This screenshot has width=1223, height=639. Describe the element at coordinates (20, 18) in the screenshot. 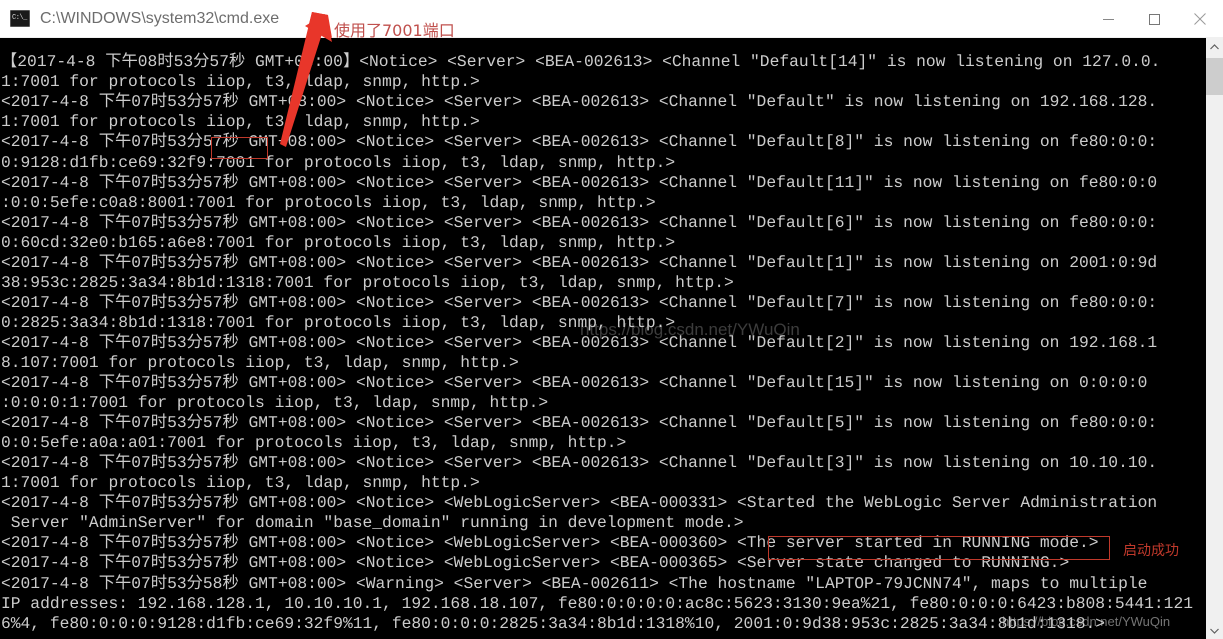

I see `cmd-icon` at that location.